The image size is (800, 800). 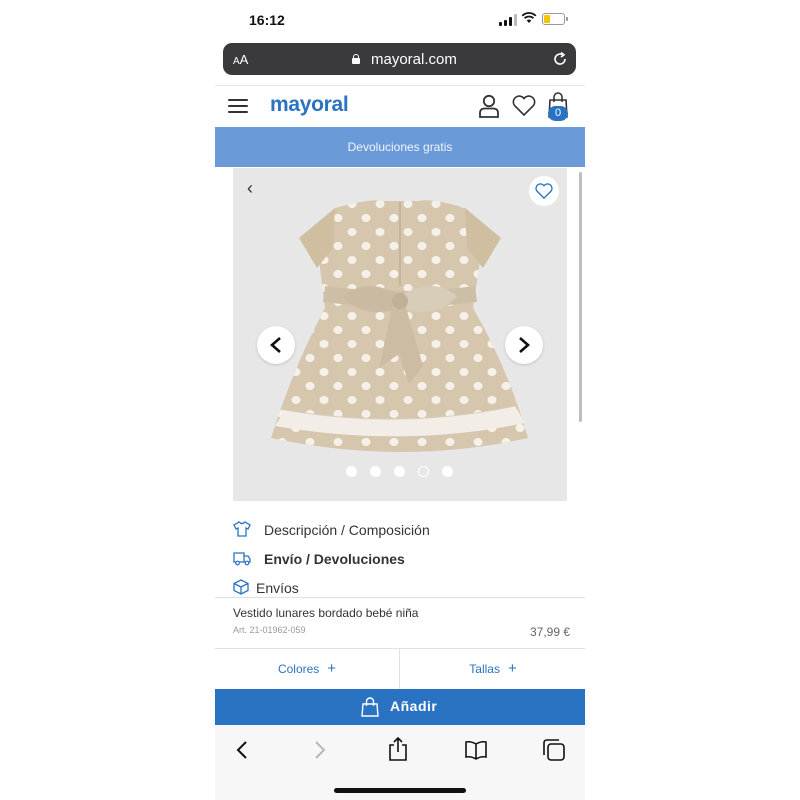 I want to click on box-icon, so click(x=241, y=587).